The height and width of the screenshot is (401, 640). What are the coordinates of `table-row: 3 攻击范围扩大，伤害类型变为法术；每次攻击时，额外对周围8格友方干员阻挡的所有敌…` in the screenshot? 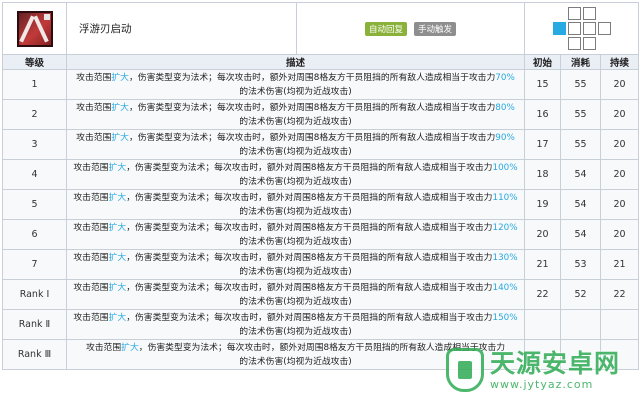 It's located at (321, 144).